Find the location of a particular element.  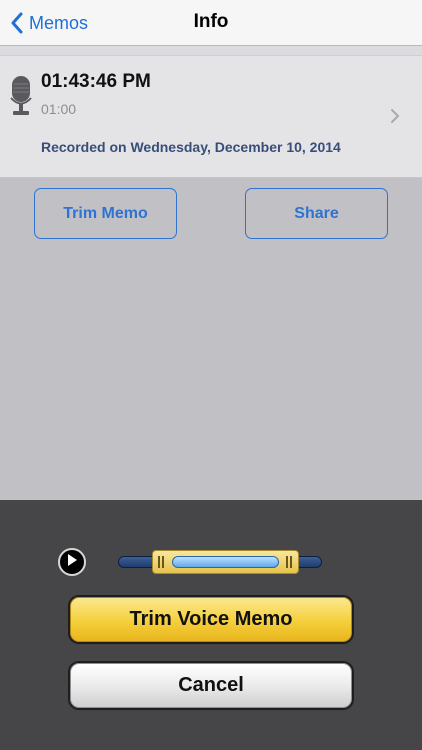

cancel-button: Cancel is located at coordinates (211, 685).